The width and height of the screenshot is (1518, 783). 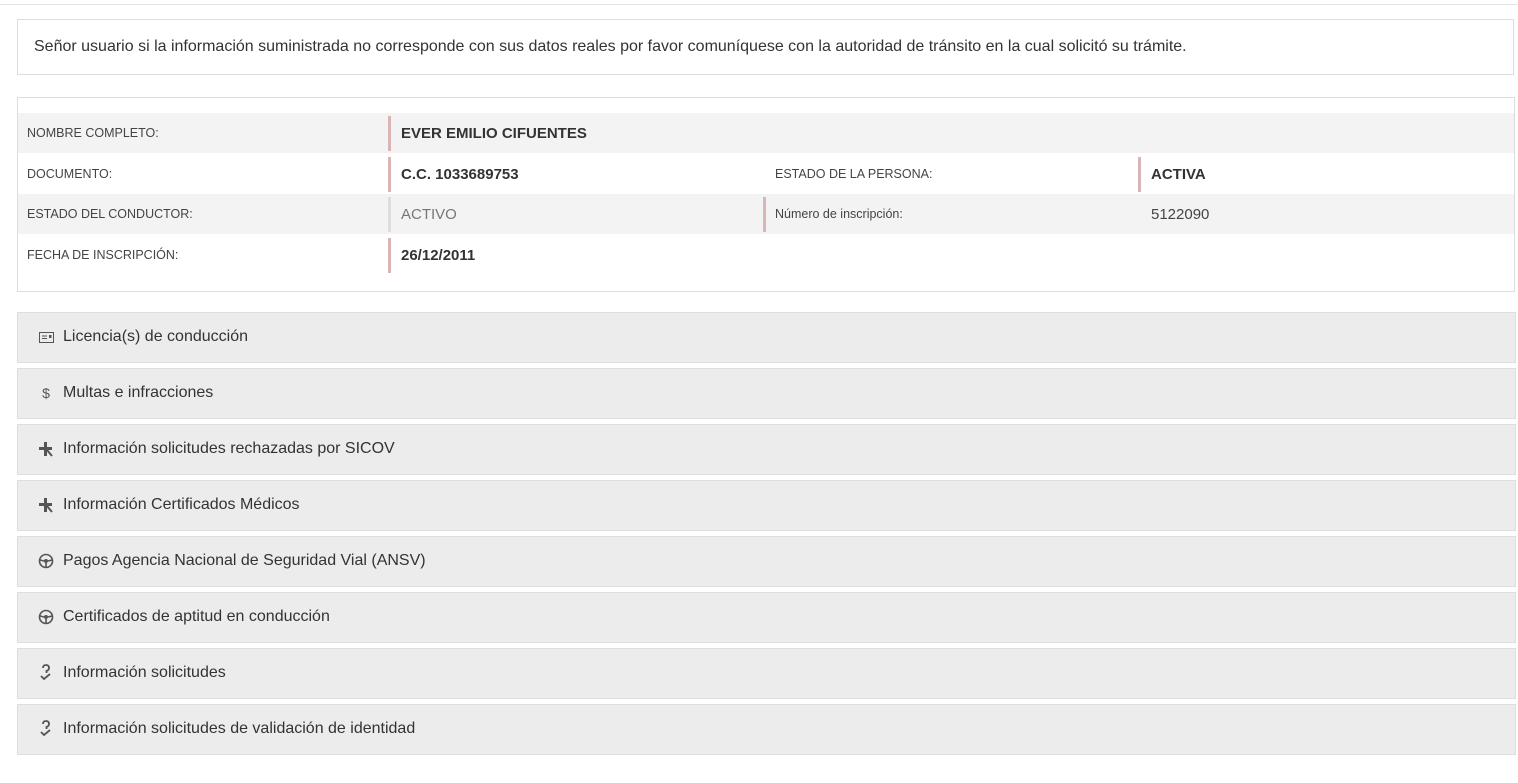 I want to click on column-separator, so click(x=764, y=214).